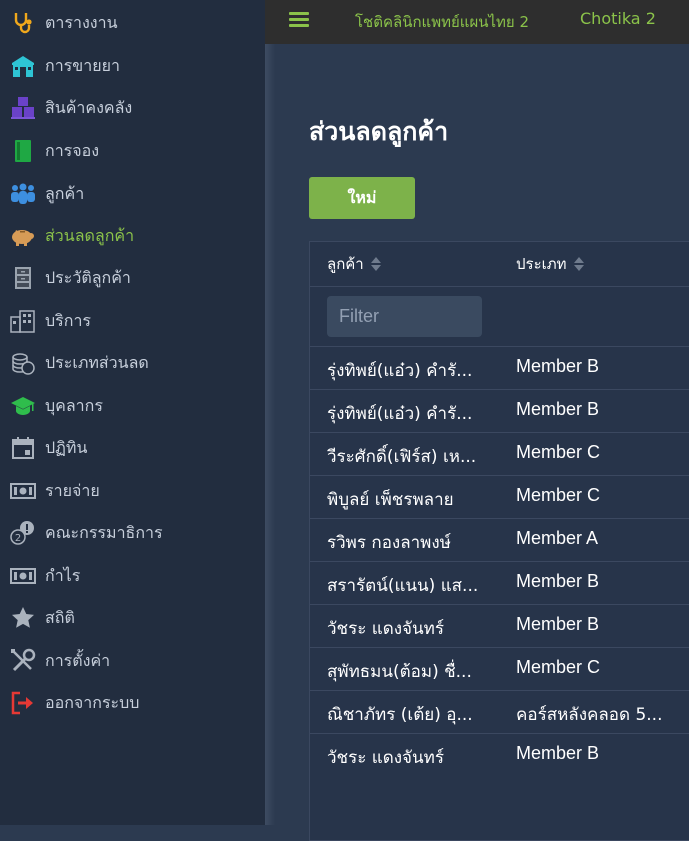  I want to click on logout-icon, so click(23, 703).